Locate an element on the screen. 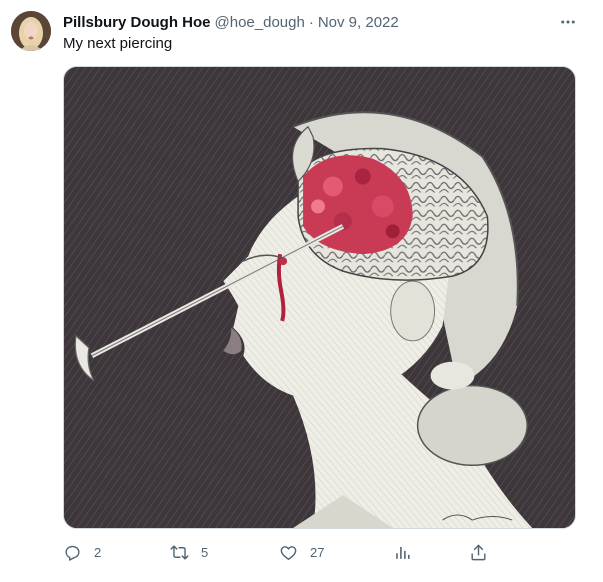 The width and height of the screenshot is (603, 582). analytics-button is located at coordinates (402, 552).